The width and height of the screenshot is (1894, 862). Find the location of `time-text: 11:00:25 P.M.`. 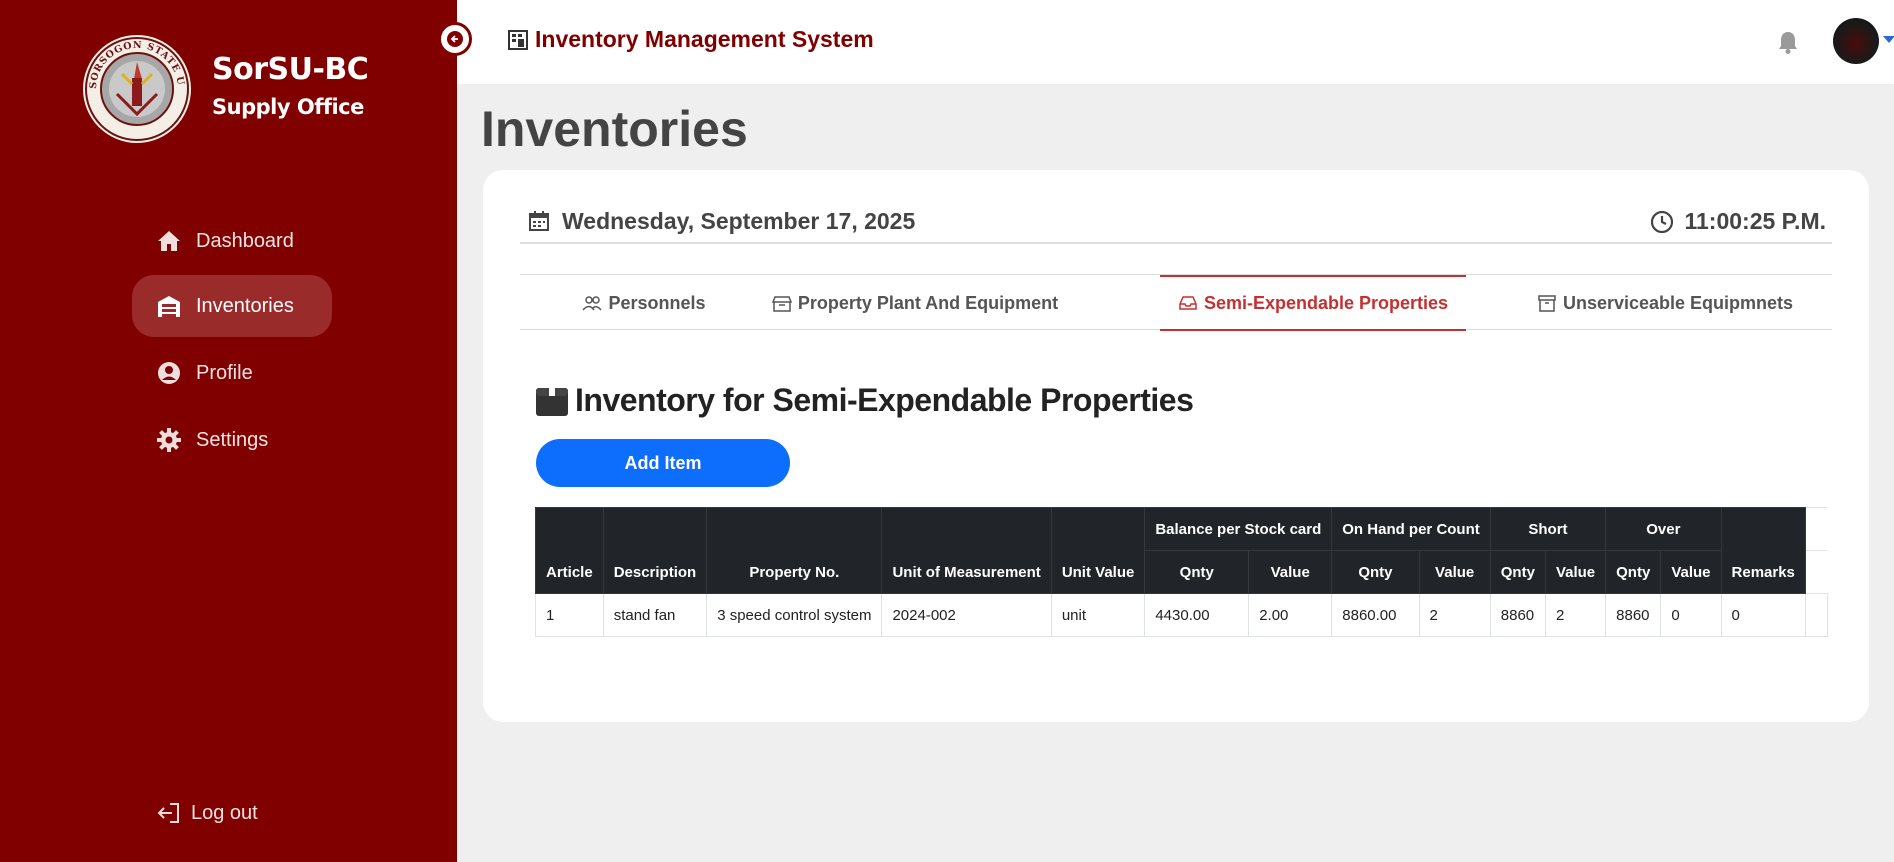

time-text: 11:00:25 P.M. is located at coordinates (1755, 221).